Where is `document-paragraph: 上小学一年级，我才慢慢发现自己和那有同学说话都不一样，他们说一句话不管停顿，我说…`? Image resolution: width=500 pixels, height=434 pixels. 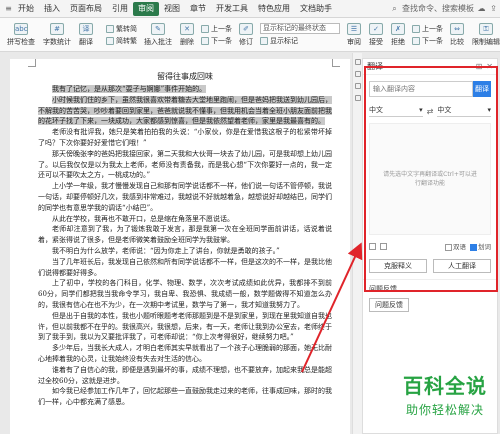
document-paragraph: 上小学一年级，我才慢慢发现自己和那有同学说话都不一样，他们说一句话不管停顿，我说… is located at coordinates (185, 197).